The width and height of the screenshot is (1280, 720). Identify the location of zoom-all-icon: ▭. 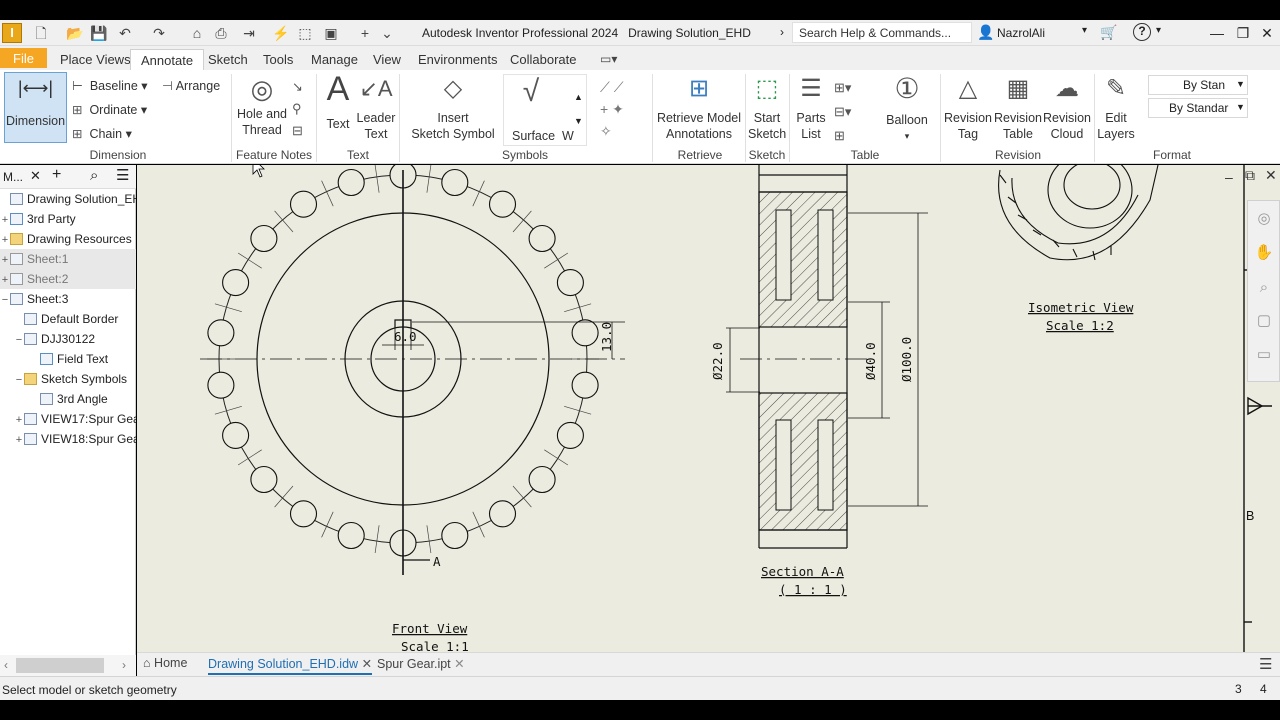
(1264, 355).